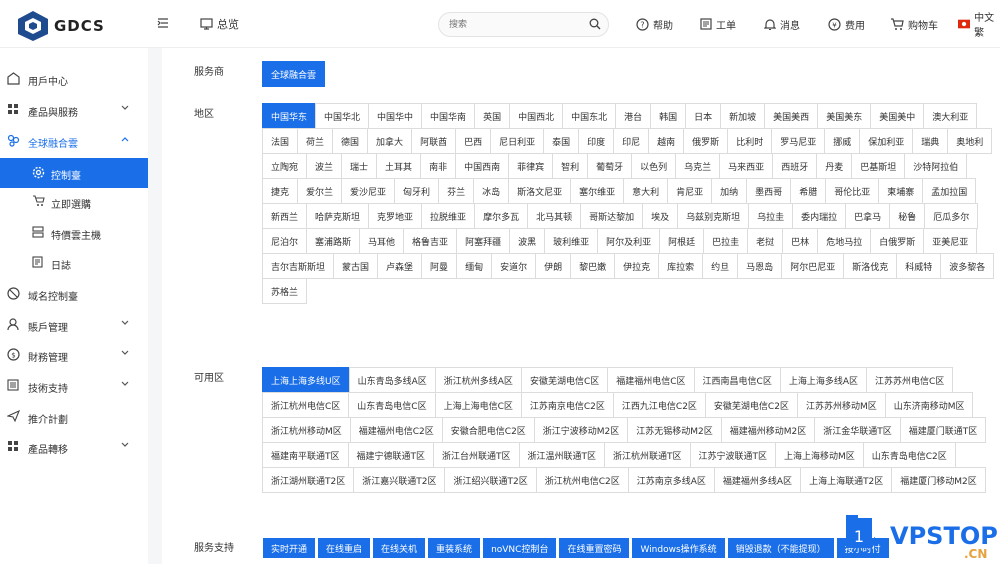 The image size is (1000, 564). Describe the element at coordinates (482, 166) in the screenshot. I see `region-option: 中国西南` at that location.